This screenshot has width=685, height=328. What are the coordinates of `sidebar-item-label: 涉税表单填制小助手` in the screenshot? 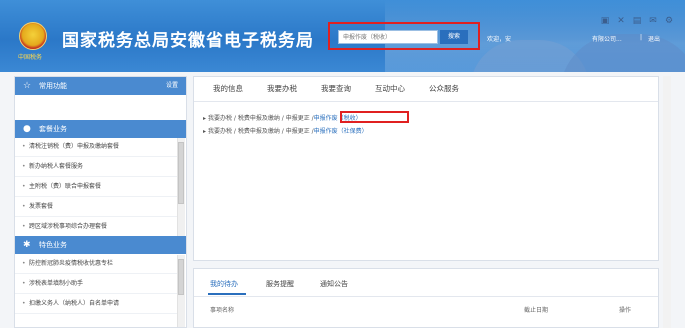 It's located at (56, 283).